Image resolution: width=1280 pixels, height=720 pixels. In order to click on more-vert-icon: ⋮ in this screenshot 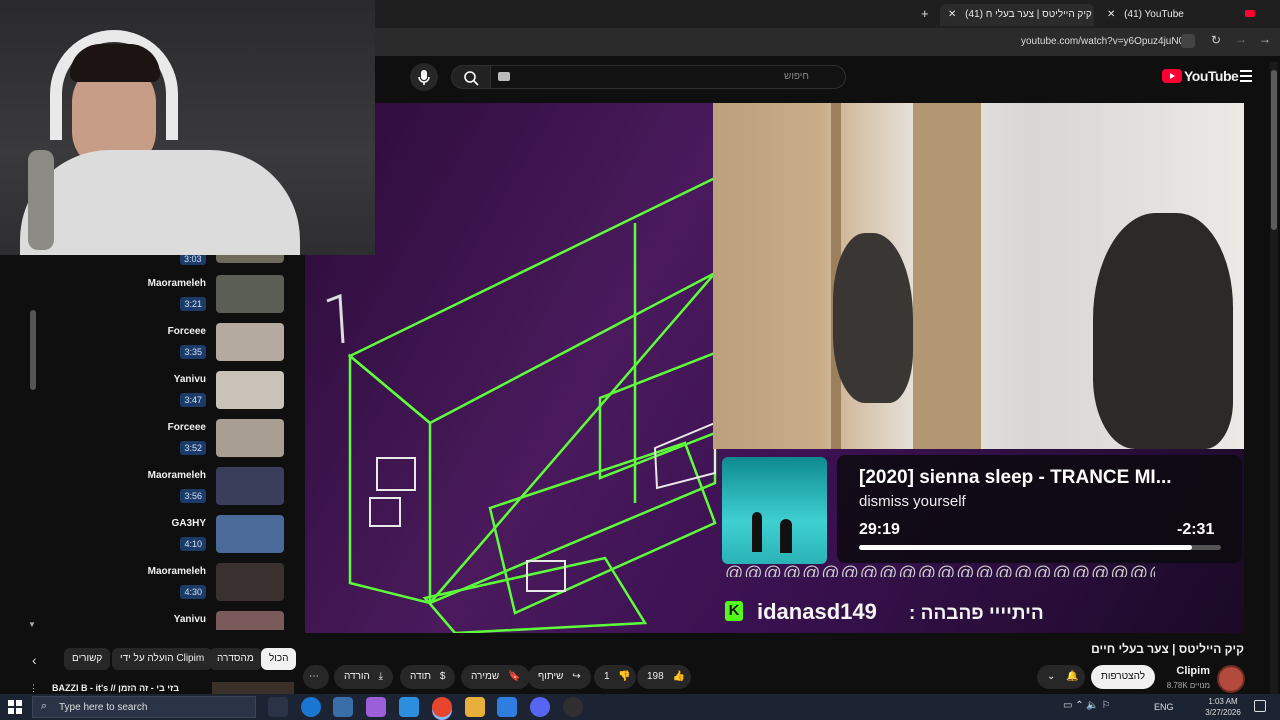, I will do `click(33, 688)`.